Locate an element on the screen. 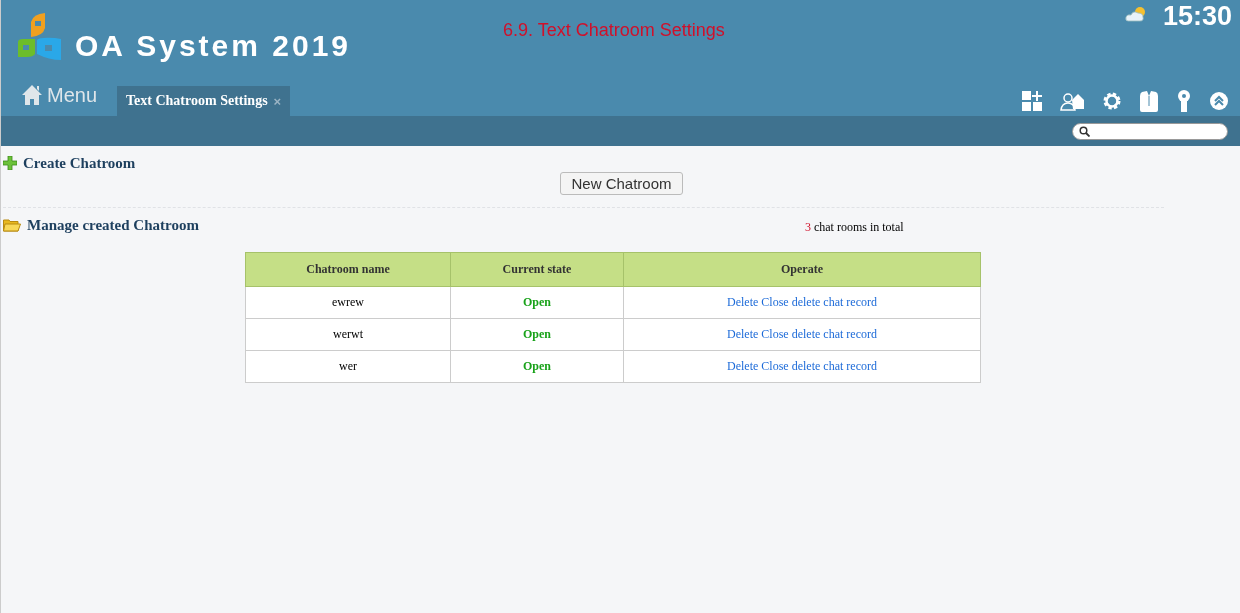 The height and width of the screenshot is (613, 1240). collapse-icon is located at coordinates (1219, 101).